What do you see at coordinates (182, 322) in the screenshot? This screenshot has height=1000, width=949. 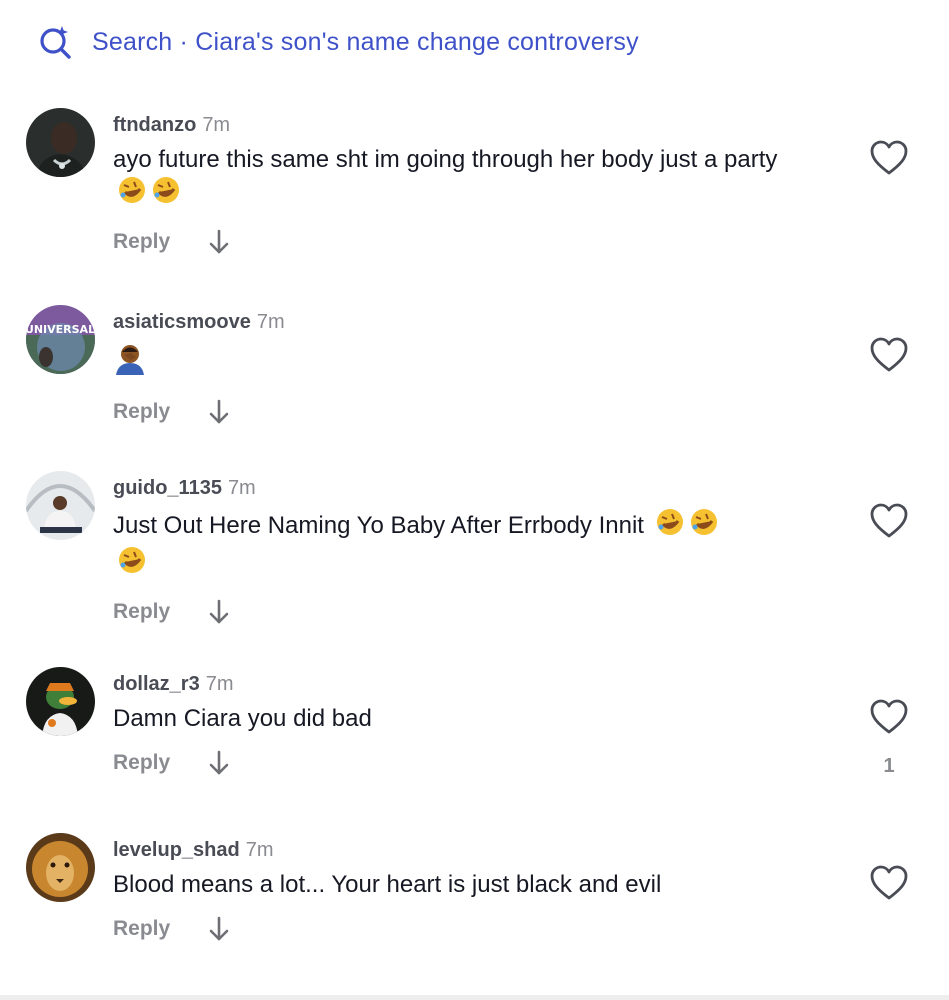 I see `comment-username: asiaticsmoove` at bounding box center [182, 322].